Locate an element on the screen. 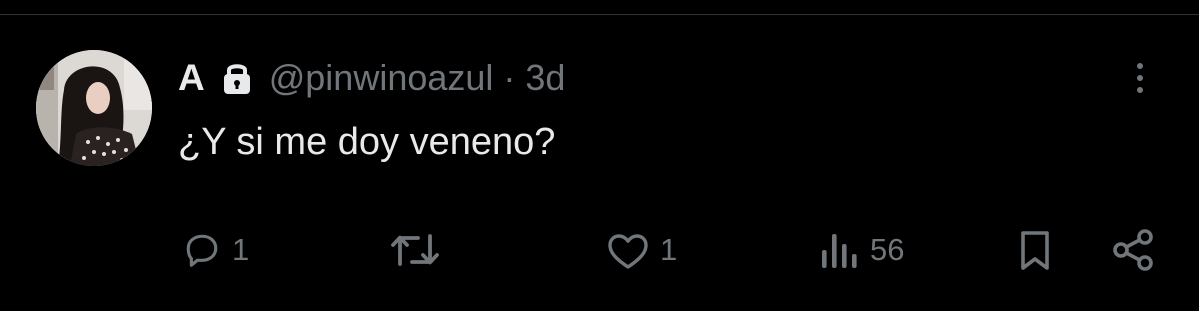  heart-icon is located at coordinates (628, 250).